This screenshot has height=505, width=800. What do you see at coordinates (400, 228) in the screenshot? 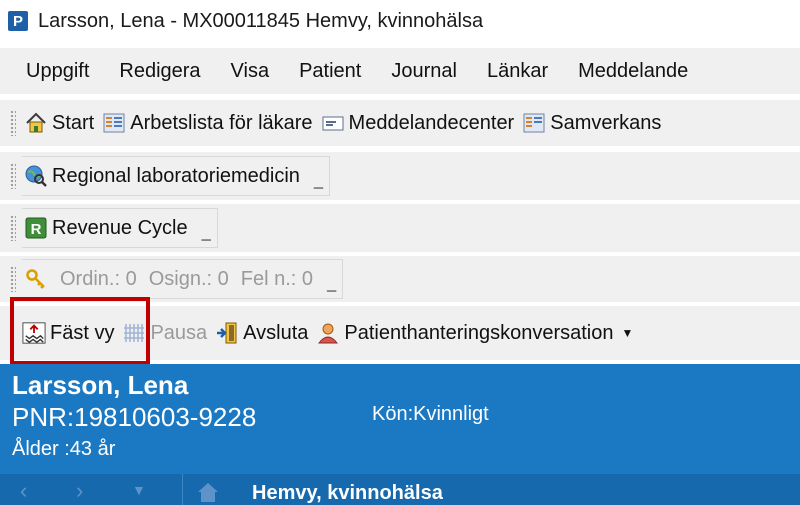
I see `revenue-cycle-toolbar: R Revenue Cycle ▁` at bounding box center [400, 228].